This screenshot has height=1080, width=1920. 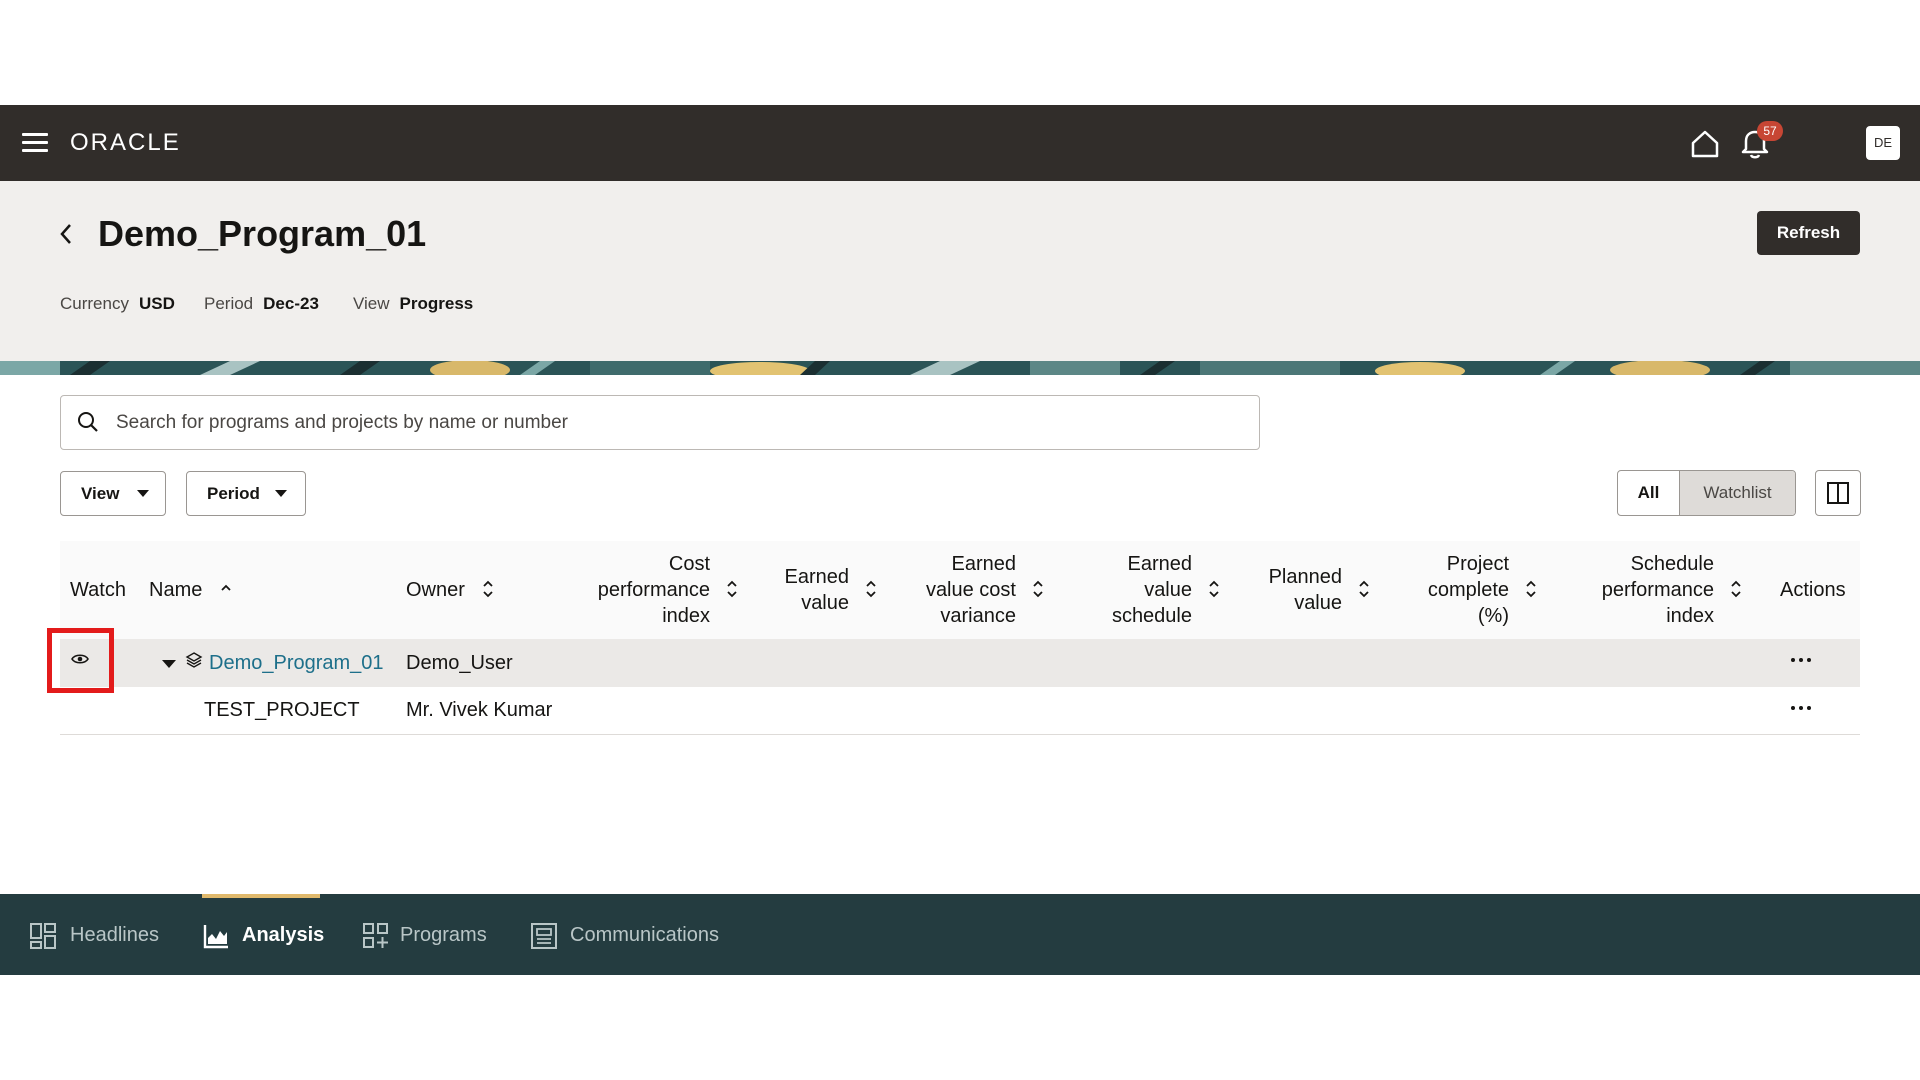 I want to click on newspaper-icon, so click(x=544, y=936).